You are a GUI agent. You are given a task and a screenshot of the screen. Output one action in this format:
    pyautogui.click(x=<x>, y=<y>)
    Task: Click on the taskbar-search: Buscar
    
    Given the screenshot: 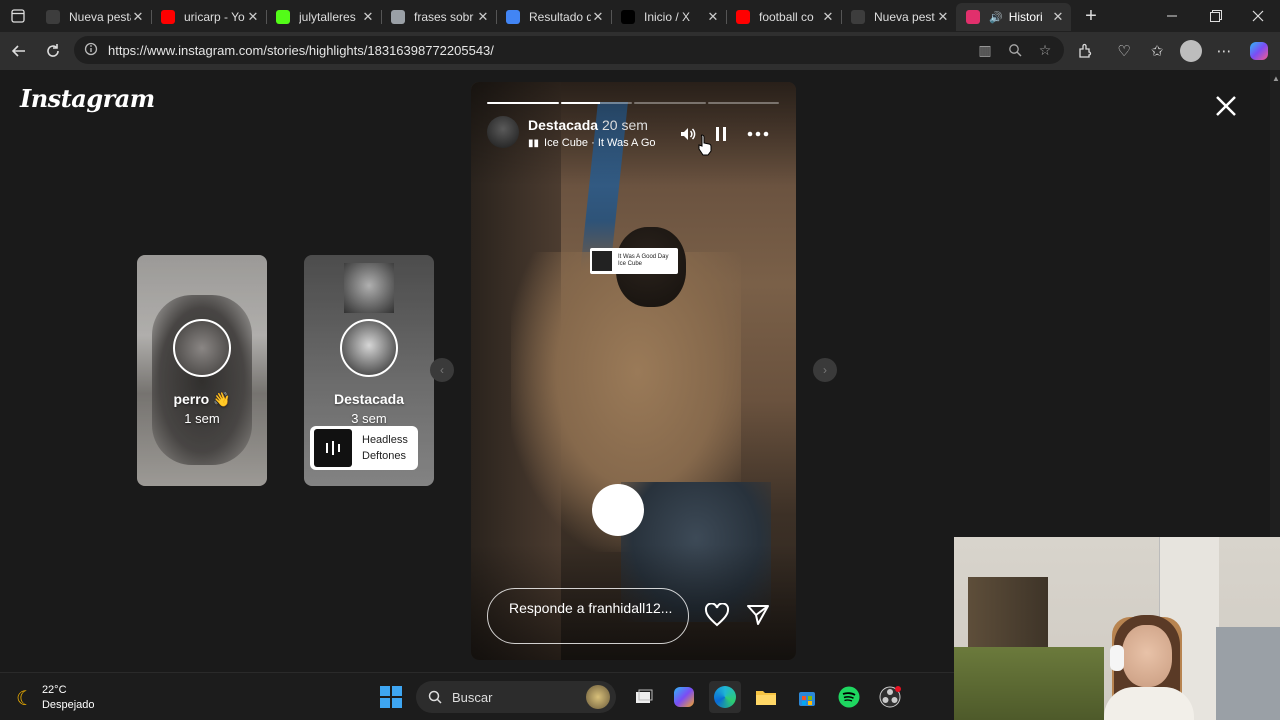 What is the action you would take?
    pyautogui.click(x=516, y=697)
    